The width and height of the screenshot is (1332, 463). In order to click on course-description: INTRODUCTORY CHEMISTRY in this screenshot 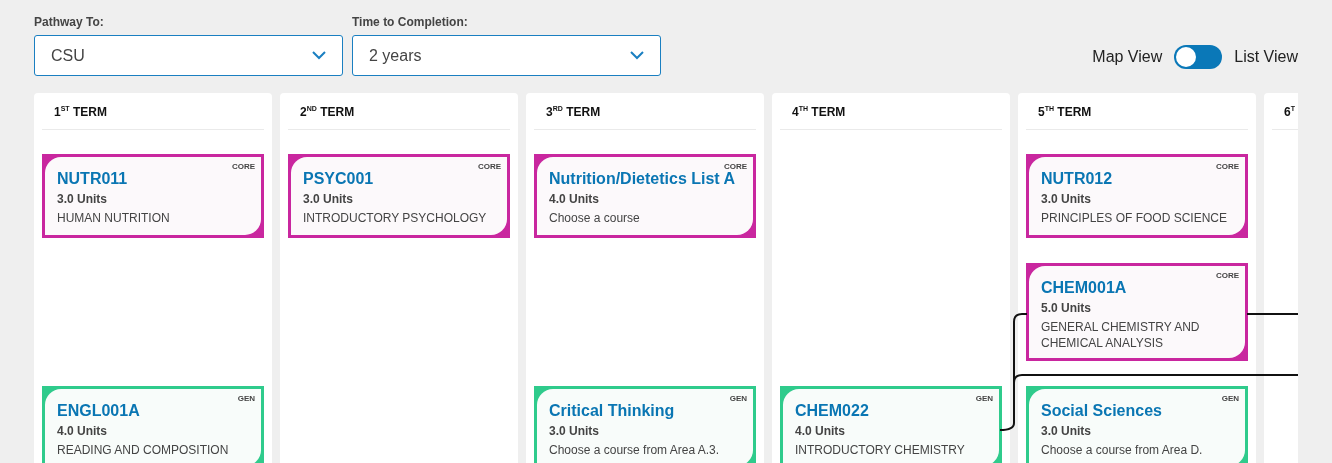, I will do `click(880, 450)`.